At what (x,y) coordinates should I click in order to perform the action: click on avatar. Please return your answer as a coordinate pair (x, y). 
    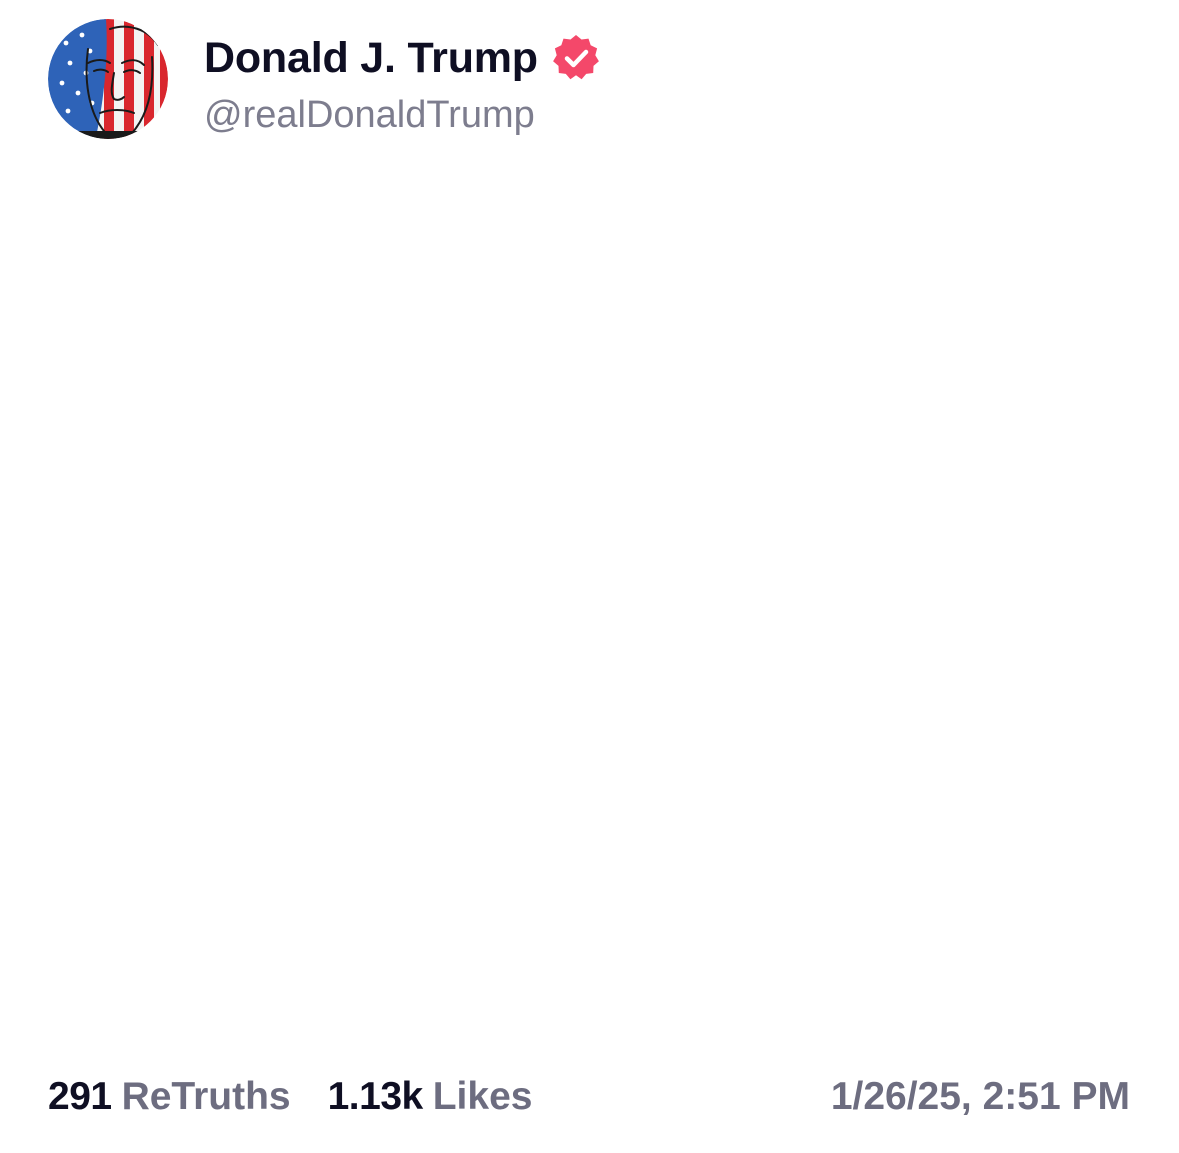
    Looking at the image, I should click on (108, 79).